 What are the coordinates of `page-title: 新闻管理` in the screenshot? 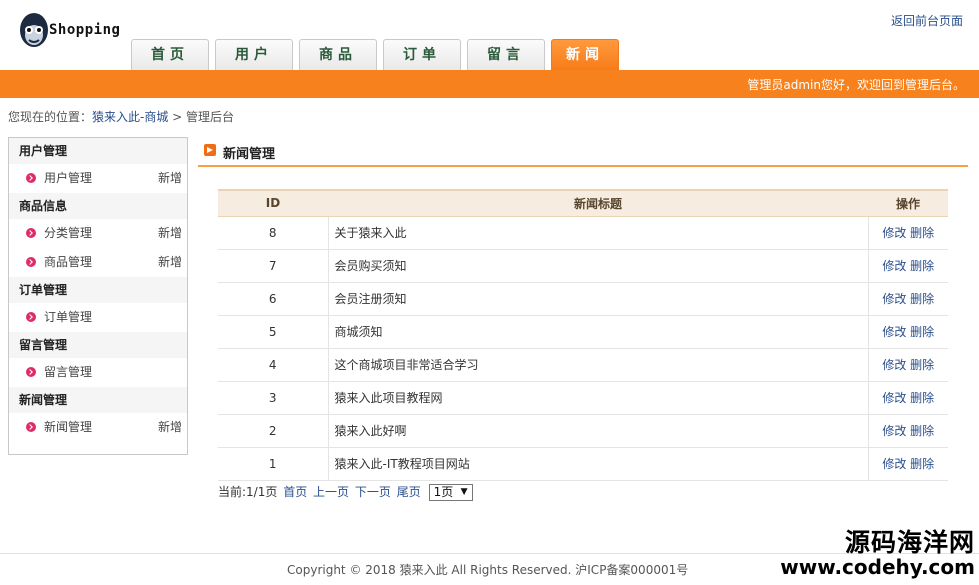 It's located at (249, 154).